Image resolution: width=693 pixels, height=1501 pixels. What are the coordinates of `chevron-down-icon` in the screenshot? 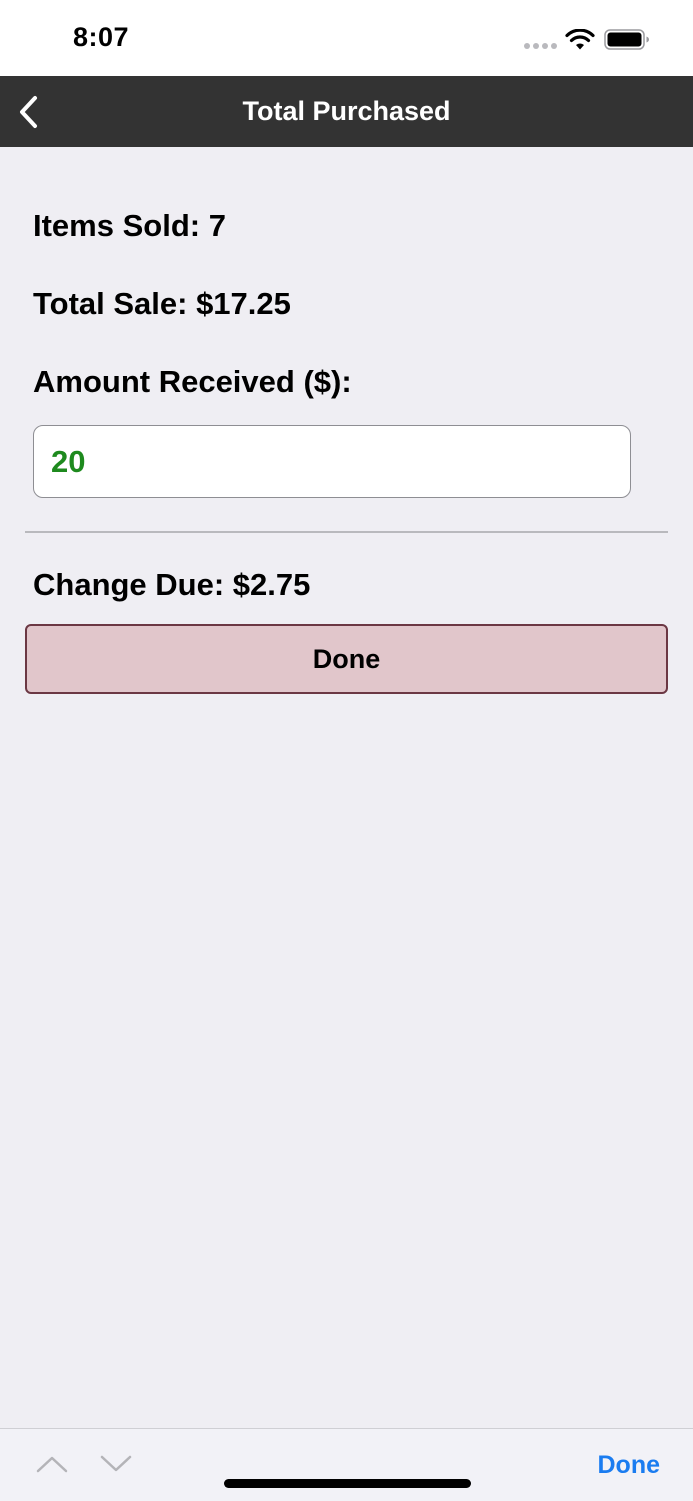 It's located at (116, 1464).